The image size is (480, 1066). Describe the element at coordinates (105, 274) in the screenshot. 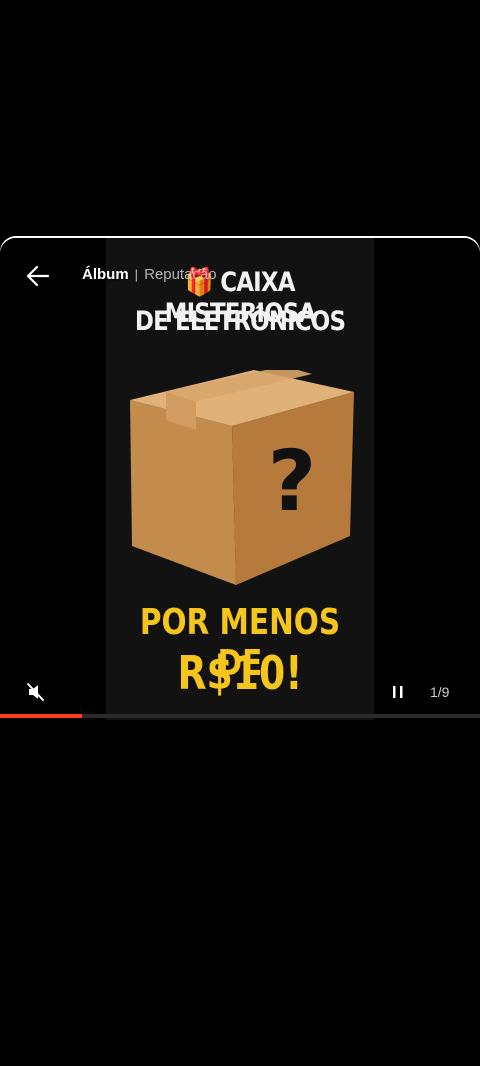

I see `tab-album: Álbum` at that location.